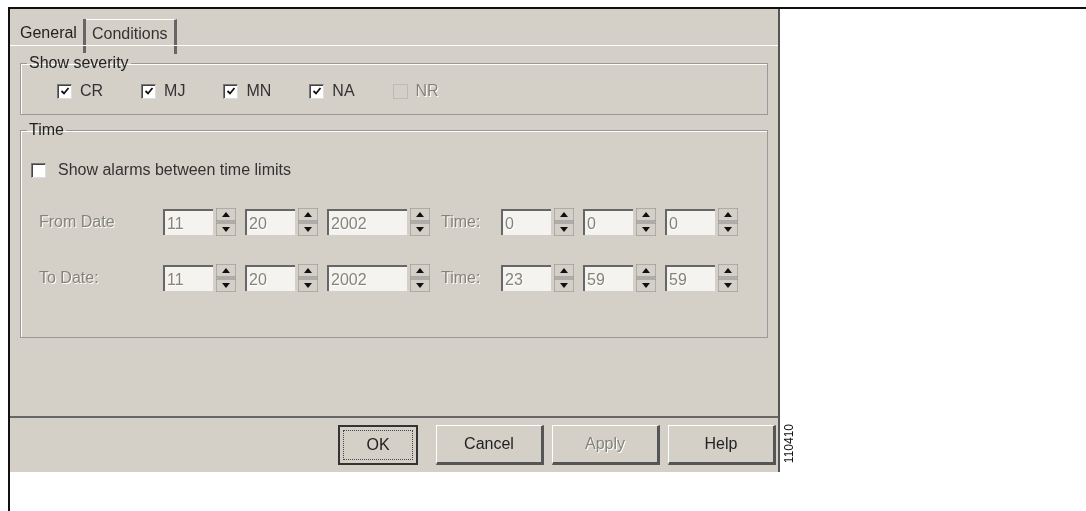 This screenshot has width=1086, height=511. I want to click on dialog-button: OK, so click(378, 445).